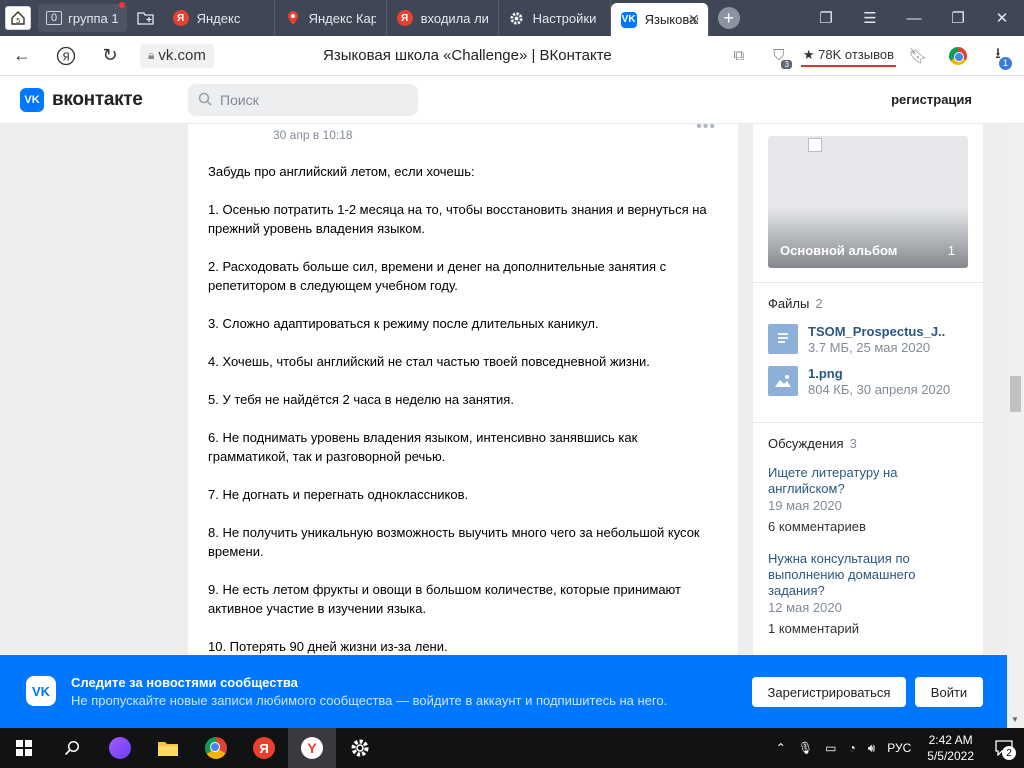 The image size is (1024, 768). Describe the element at coordinates (97, 99) in the screenshot. I see `vk-logo-text: вконтакте` at that location.